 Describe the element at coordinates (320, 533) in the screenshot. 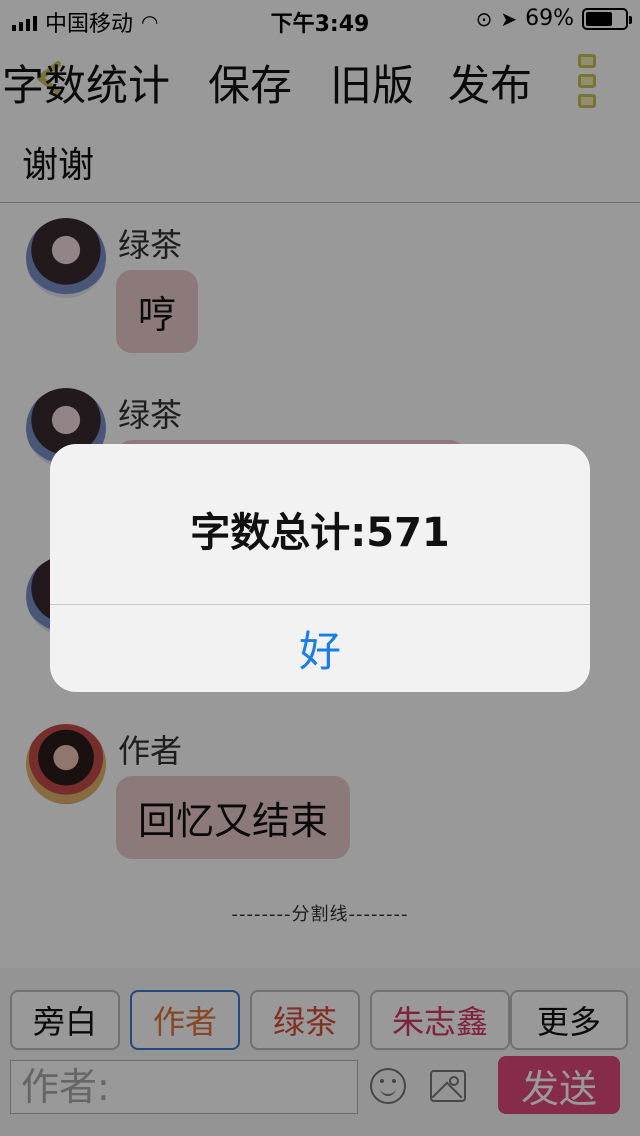

I see `alert-message: 字数总计:571` at that location.